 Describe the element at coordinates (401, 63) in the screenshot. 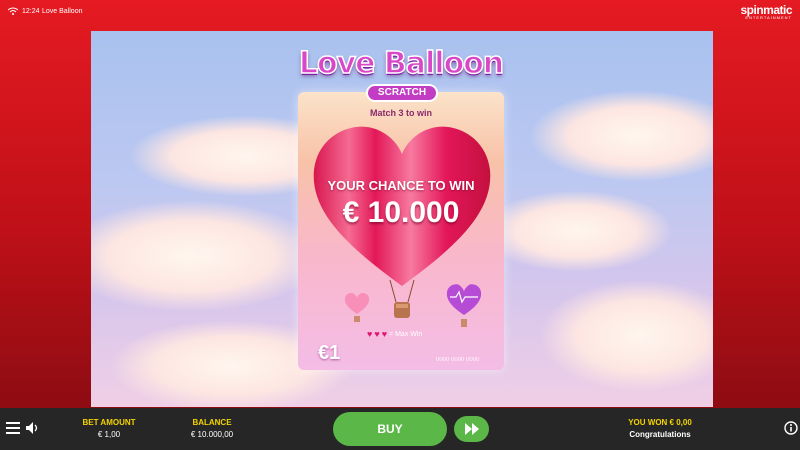

I see `game-title: Love Balloon` at that location.